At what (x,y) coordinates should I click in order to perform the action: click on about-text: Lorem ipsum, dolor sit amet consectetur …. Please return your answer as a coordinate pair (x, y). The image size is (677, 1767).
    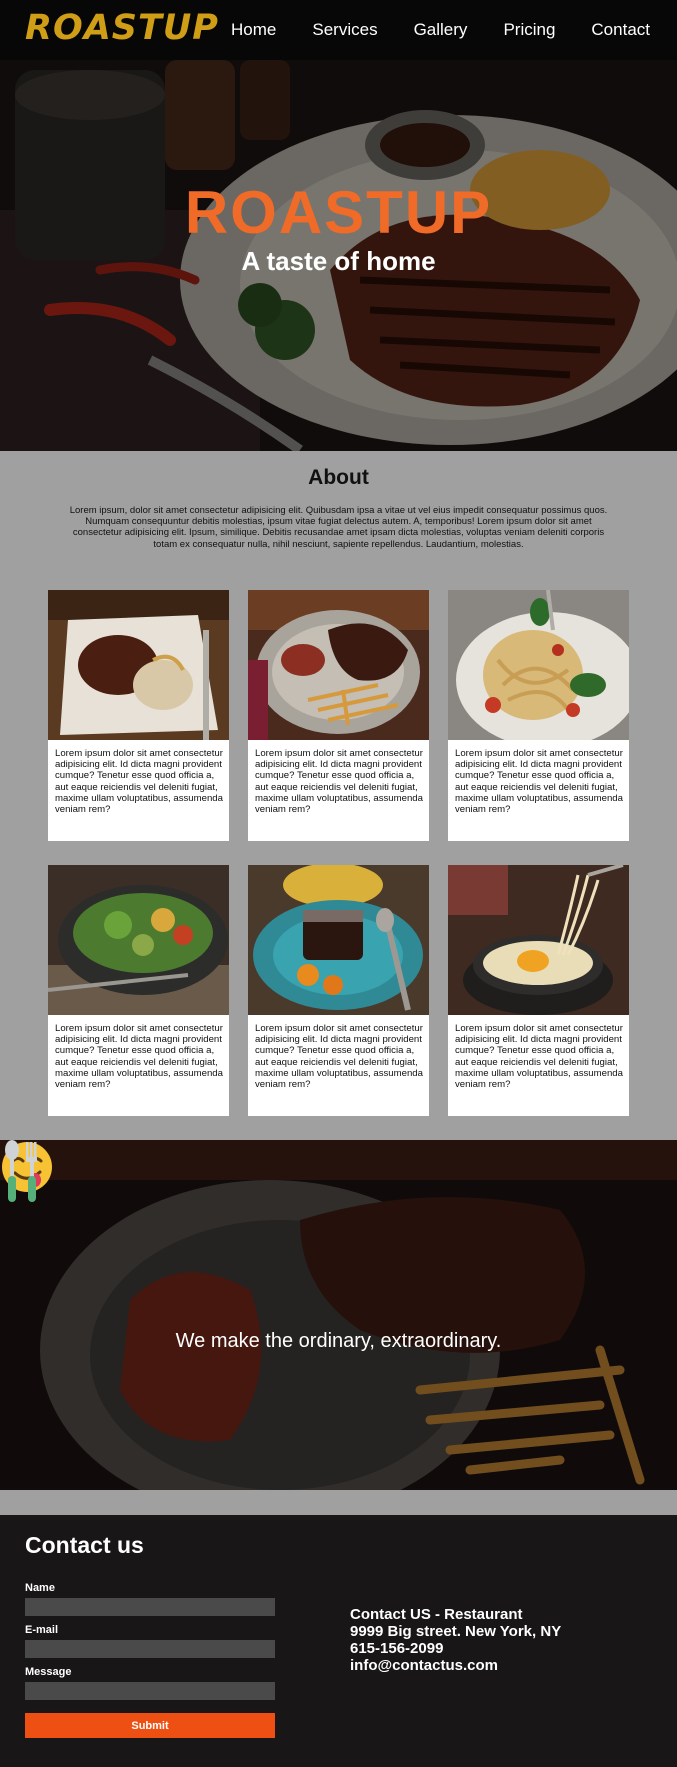
    Looking at the image, I should click on (338, 527).